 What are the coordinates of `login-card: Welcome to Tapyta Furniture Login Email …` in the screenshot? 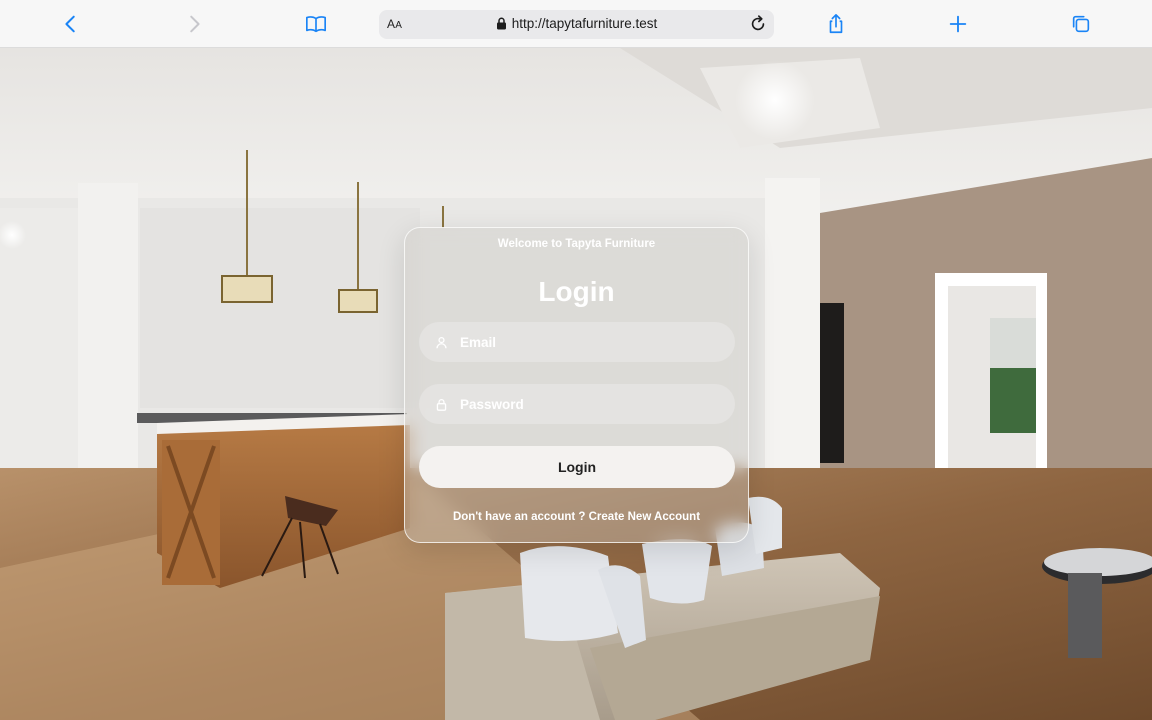 It's located at (576, 385).